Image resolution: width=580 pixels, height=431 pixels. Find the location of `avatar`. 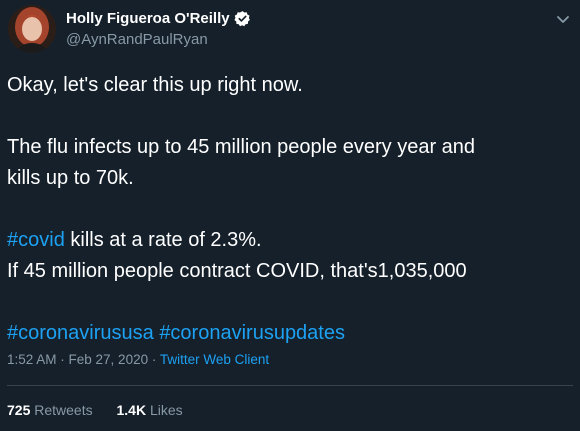

avatar is located at coordinates (32, 29).